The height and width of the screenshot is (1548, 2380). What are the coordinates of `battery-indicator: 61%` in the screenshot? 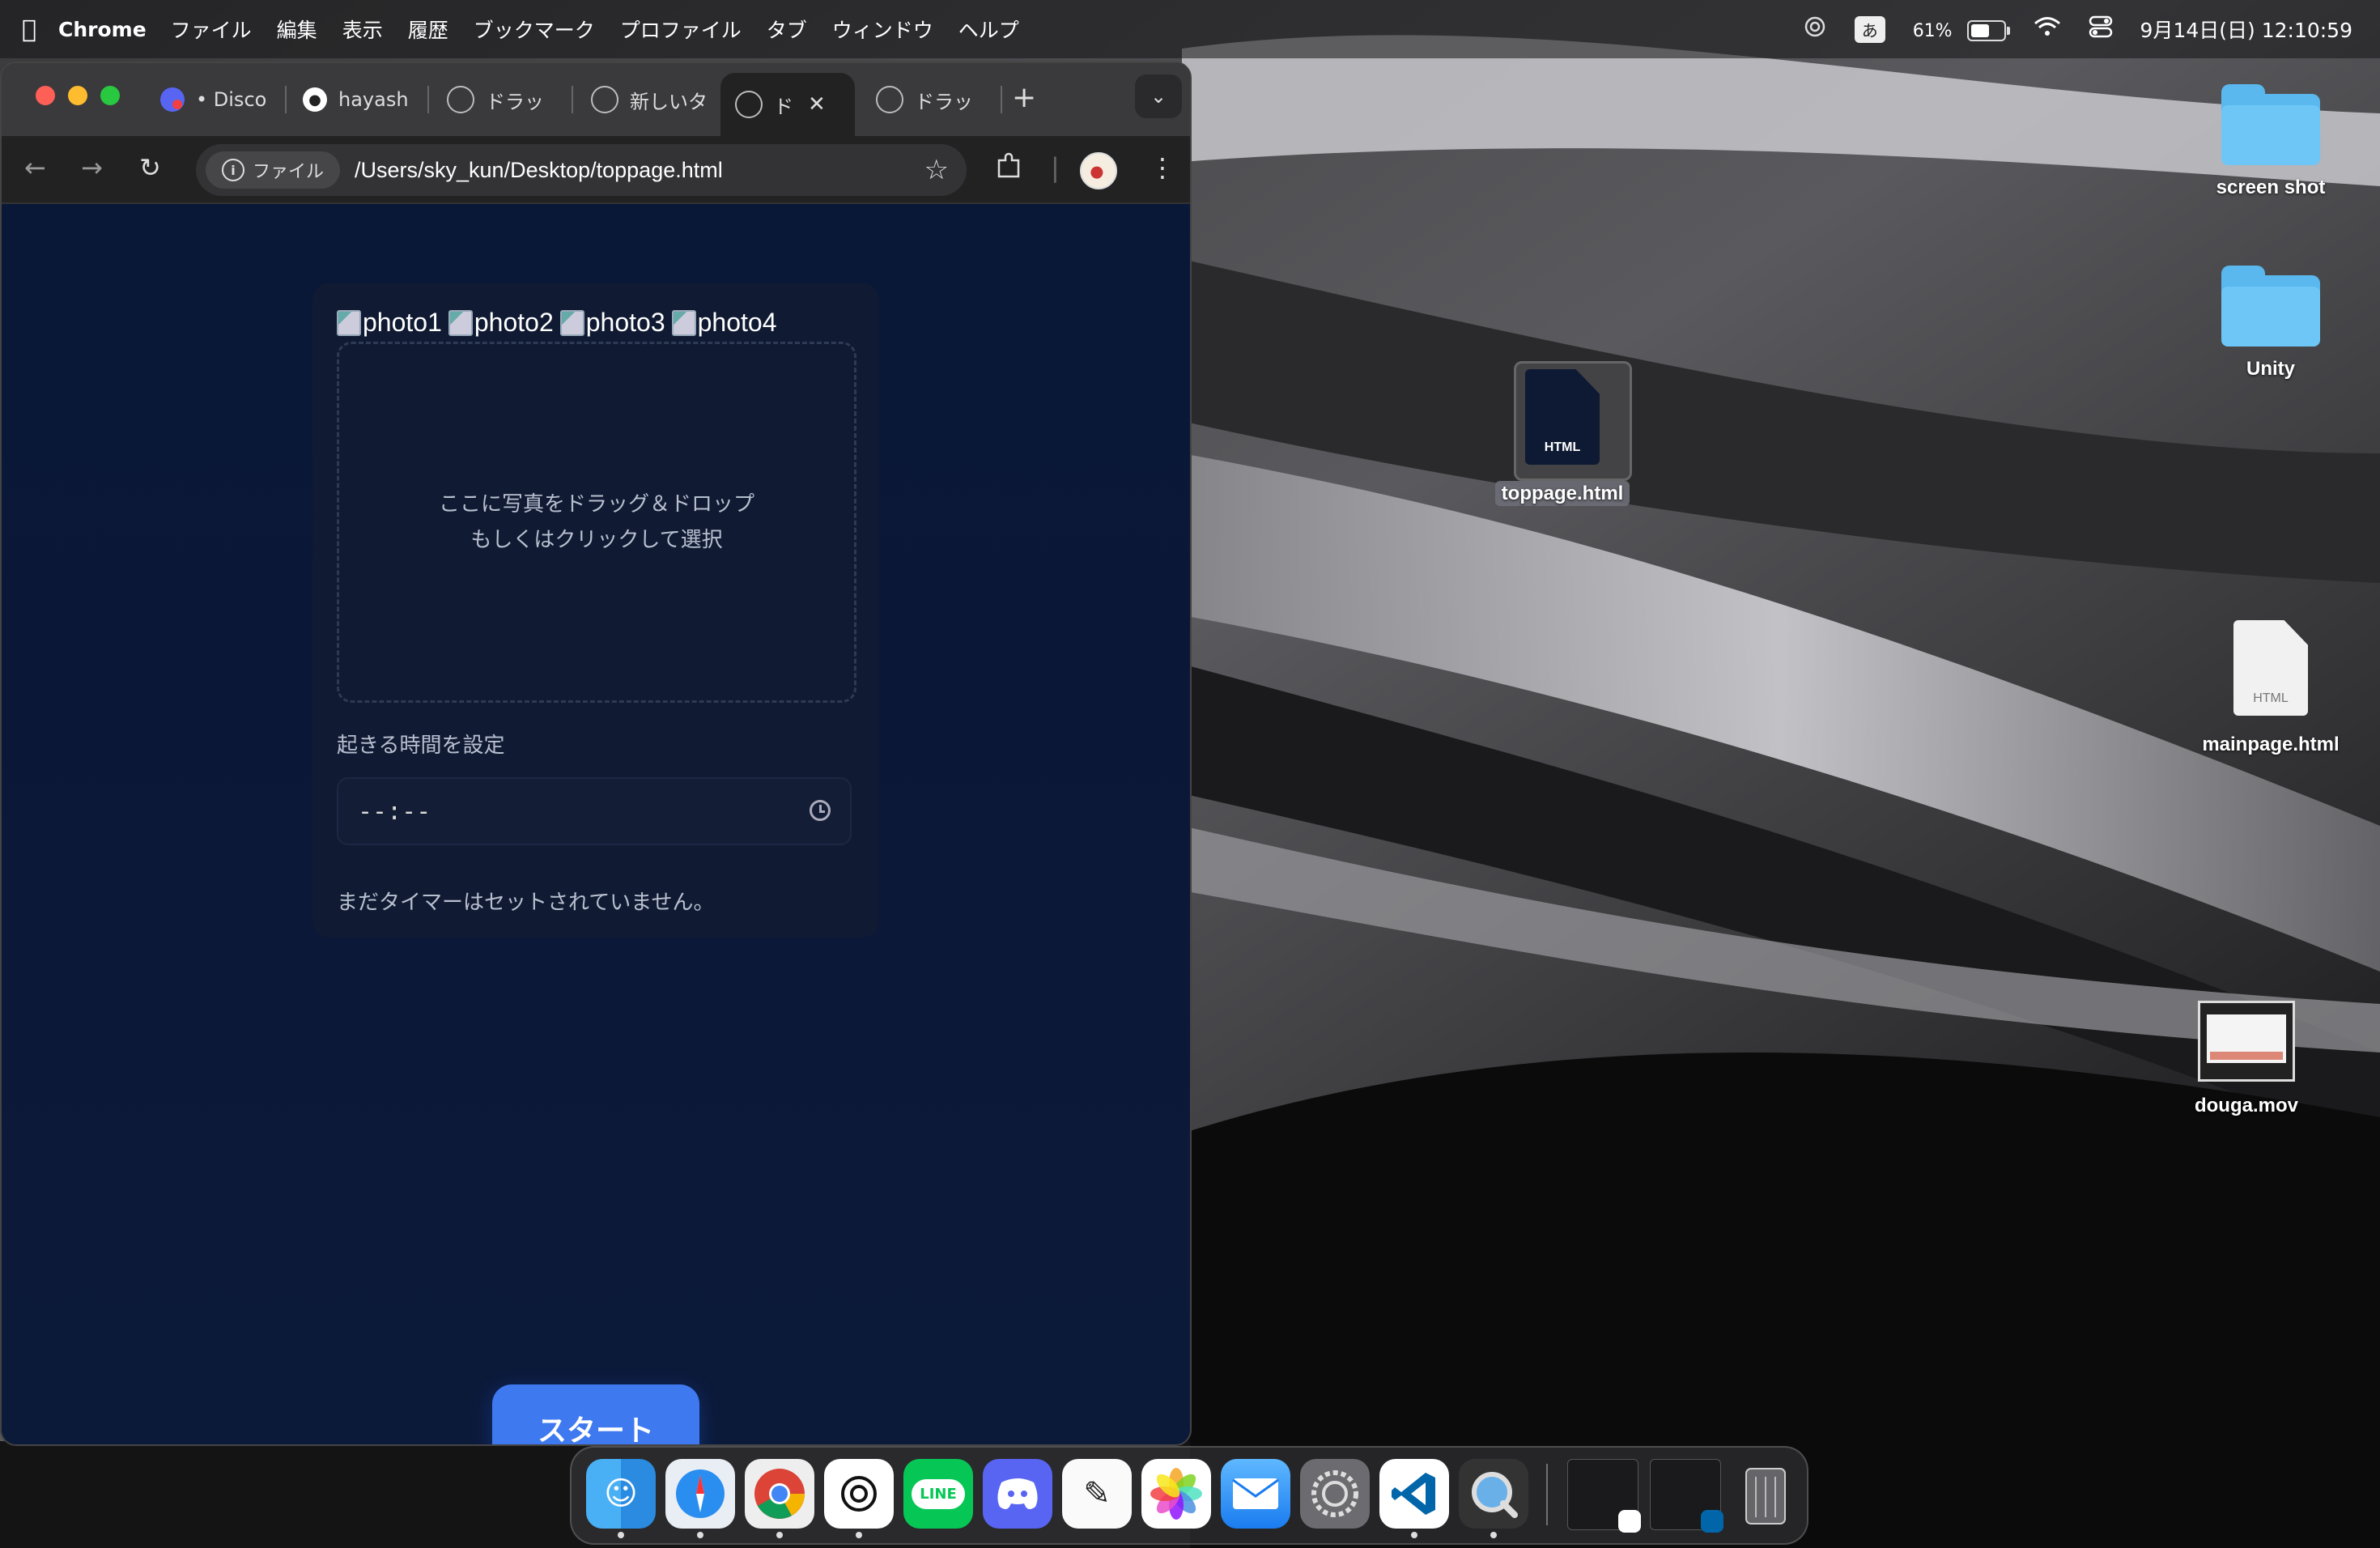 It's located at (1961, 29).